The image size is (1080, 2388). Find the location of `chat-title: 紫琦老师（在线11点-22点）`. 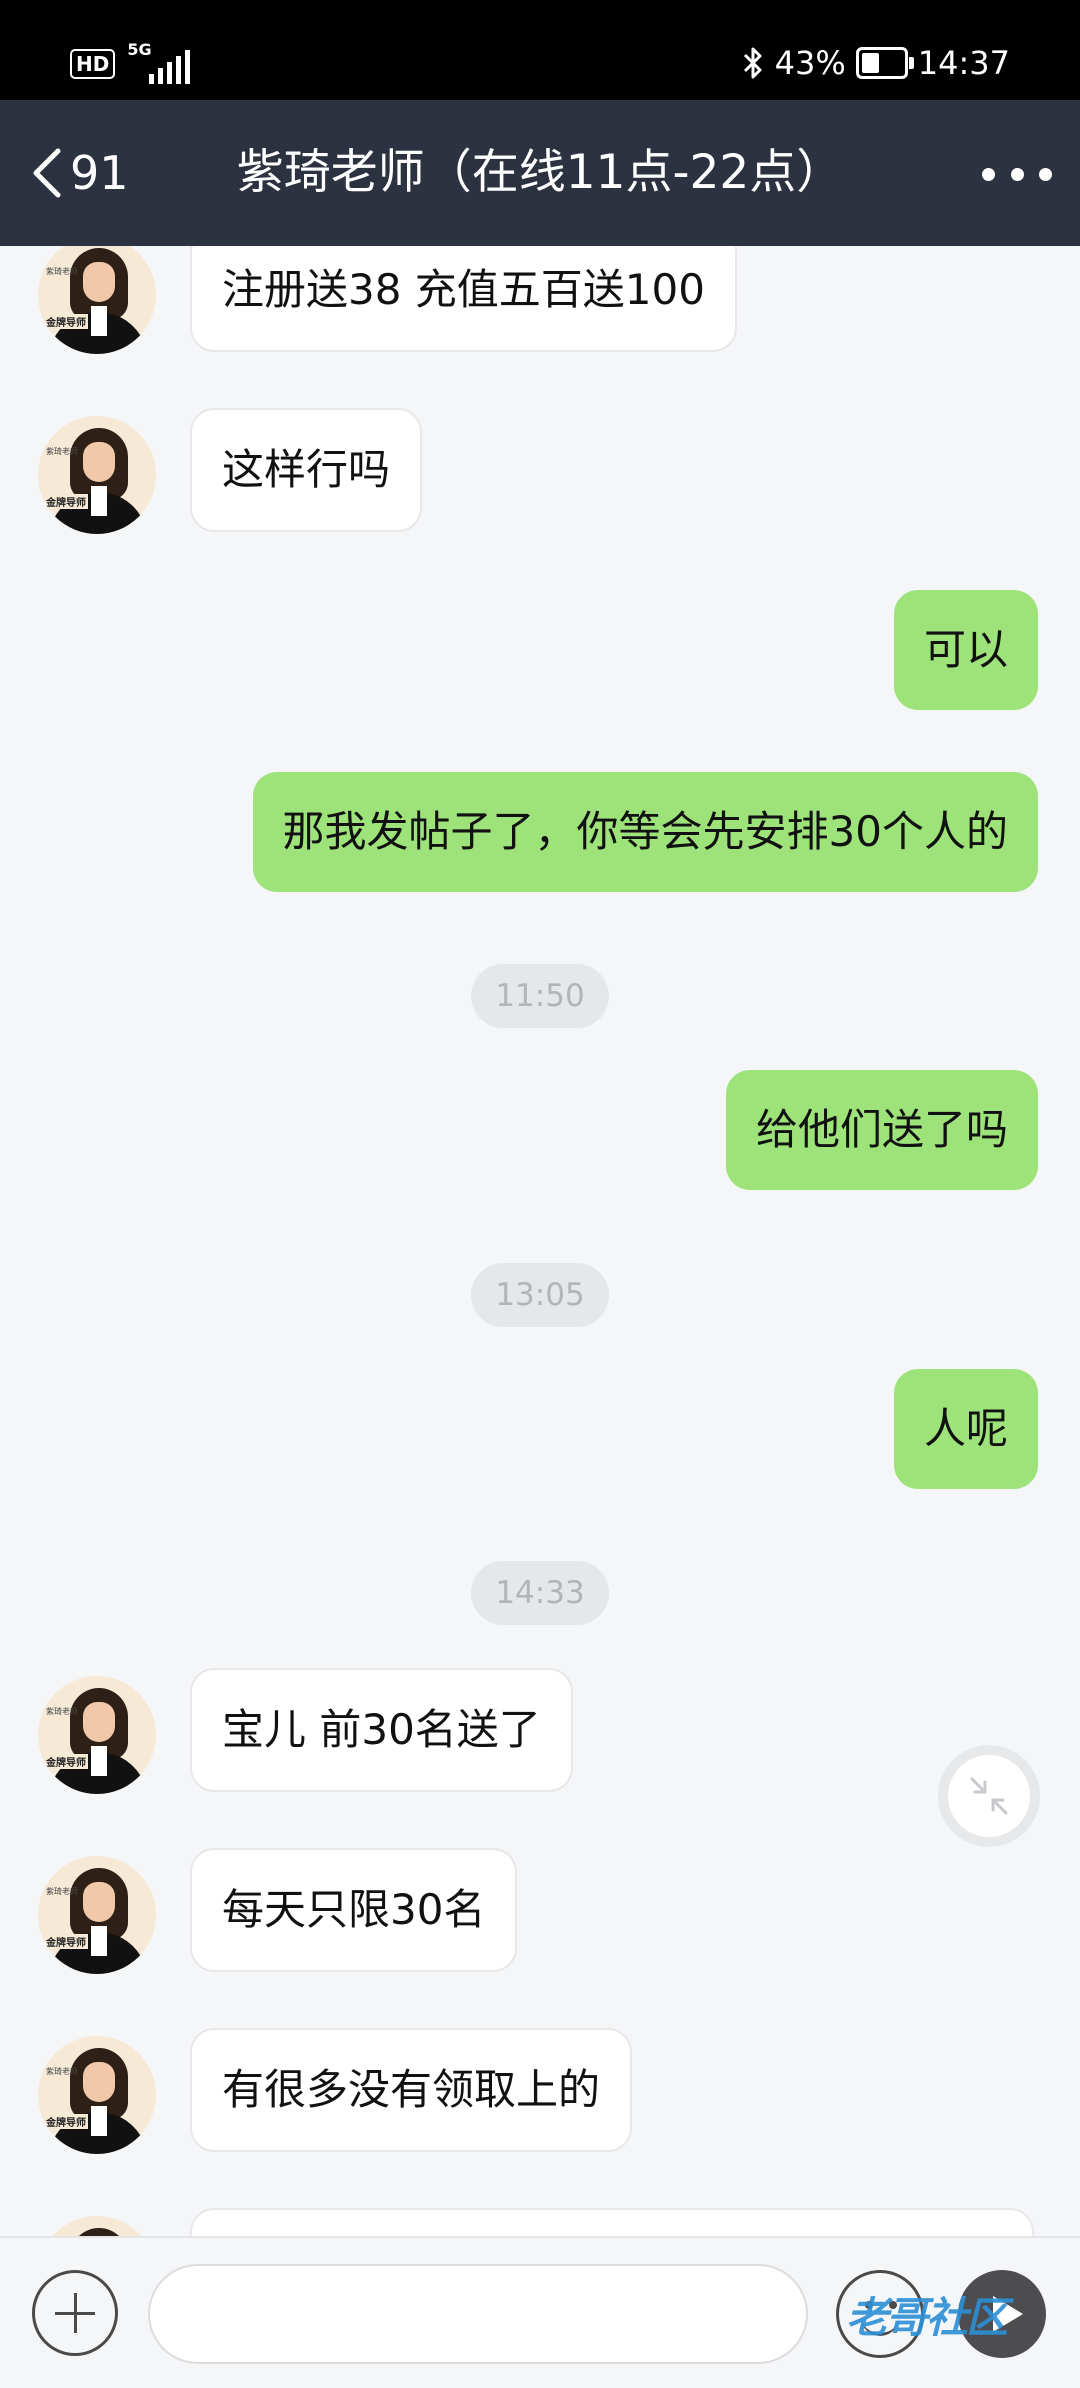

chat-title: 紫琦老师（在线11点-22点） is located at coordinates (540, 172).